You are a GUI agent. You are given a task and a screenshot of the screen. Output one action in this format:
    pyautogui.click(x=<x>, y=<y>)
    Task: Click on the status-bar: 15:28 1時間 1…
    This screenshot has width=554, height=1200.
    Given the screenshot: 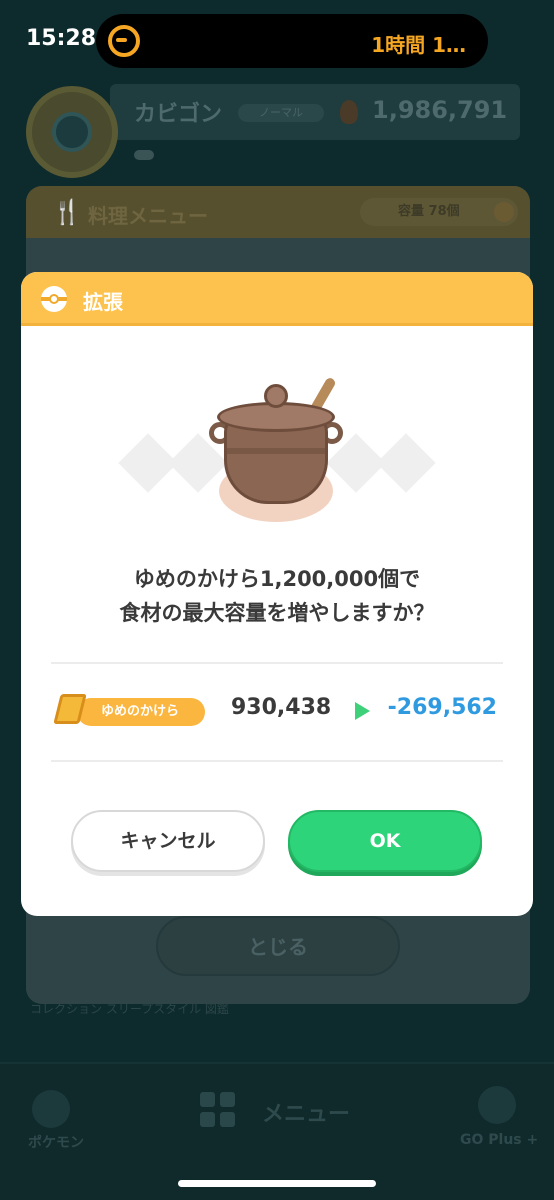 What is the action you would take?
    pyautogui.click(x=277, y=43)
    